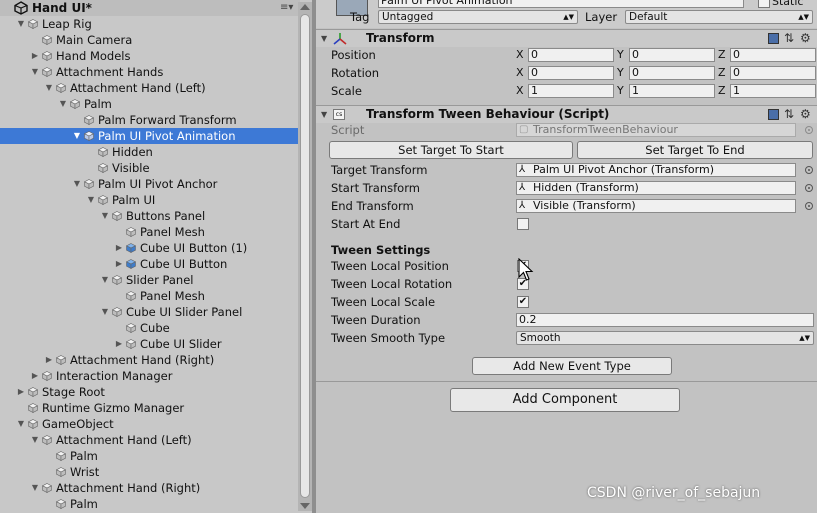  Describe the element at coordinates (150, 488) in the screenshot. I see `hierarchy-row: ▼ Attachment Hand (Right)` at that location.